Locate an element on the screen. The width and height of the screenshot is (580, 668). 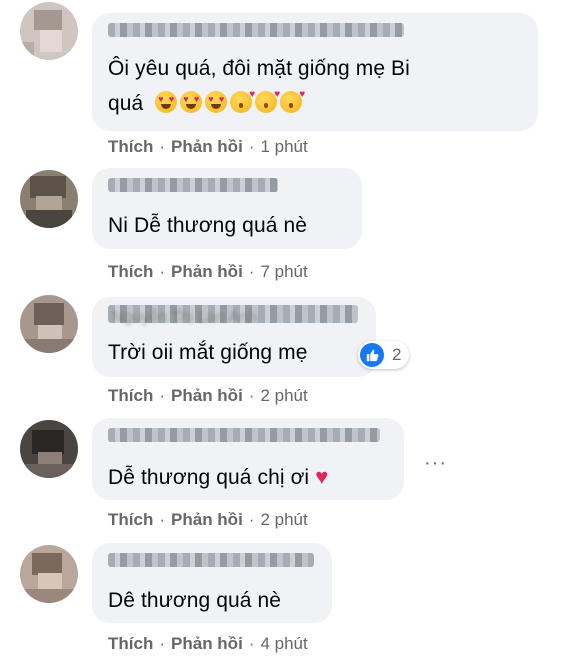
comment-text: Dễ thương quá chị ơi ♥ is located at coordinates (218, 477).